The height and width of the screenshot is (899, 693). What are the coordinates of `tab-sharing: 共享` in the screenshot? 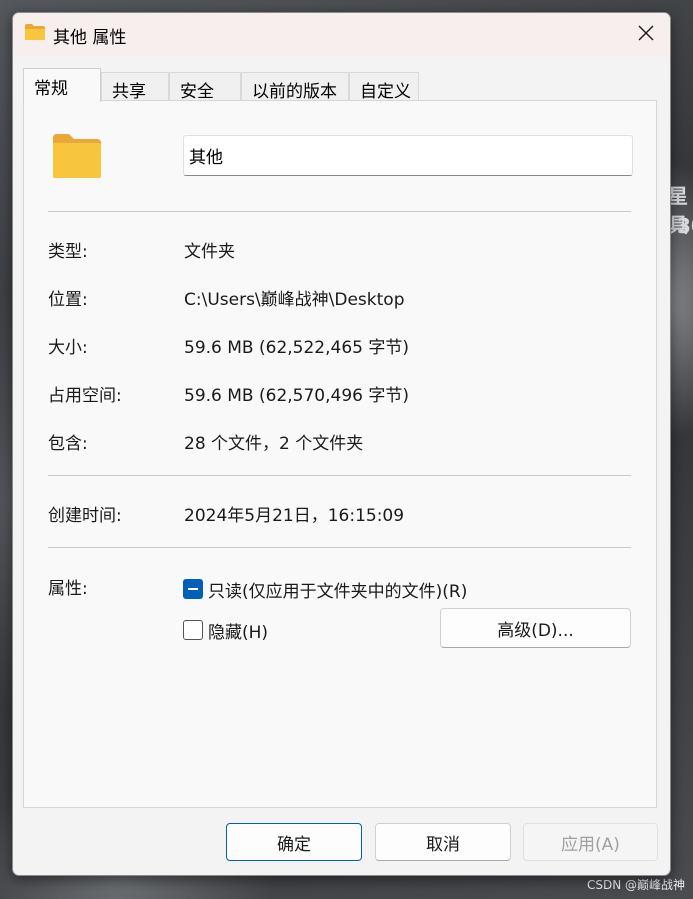 It's located at (135, 87).